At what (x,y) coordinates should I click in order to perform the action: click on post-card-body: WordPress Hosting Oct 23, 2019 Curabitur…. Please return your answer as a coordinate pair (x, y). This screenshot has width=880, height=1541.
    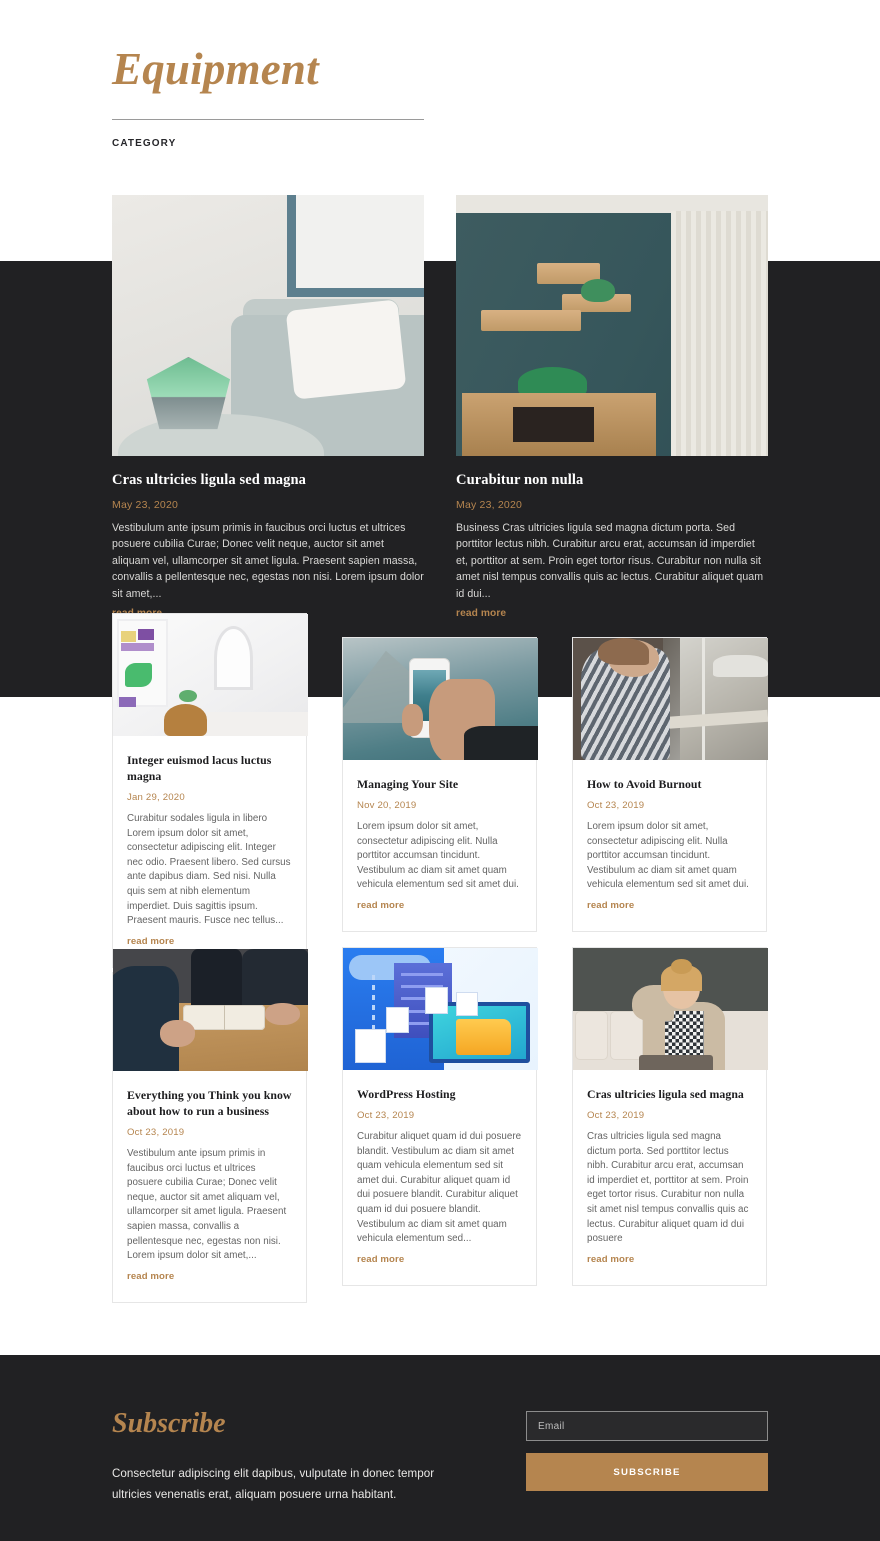
    Looking at the image, I should click on (439, 1177).